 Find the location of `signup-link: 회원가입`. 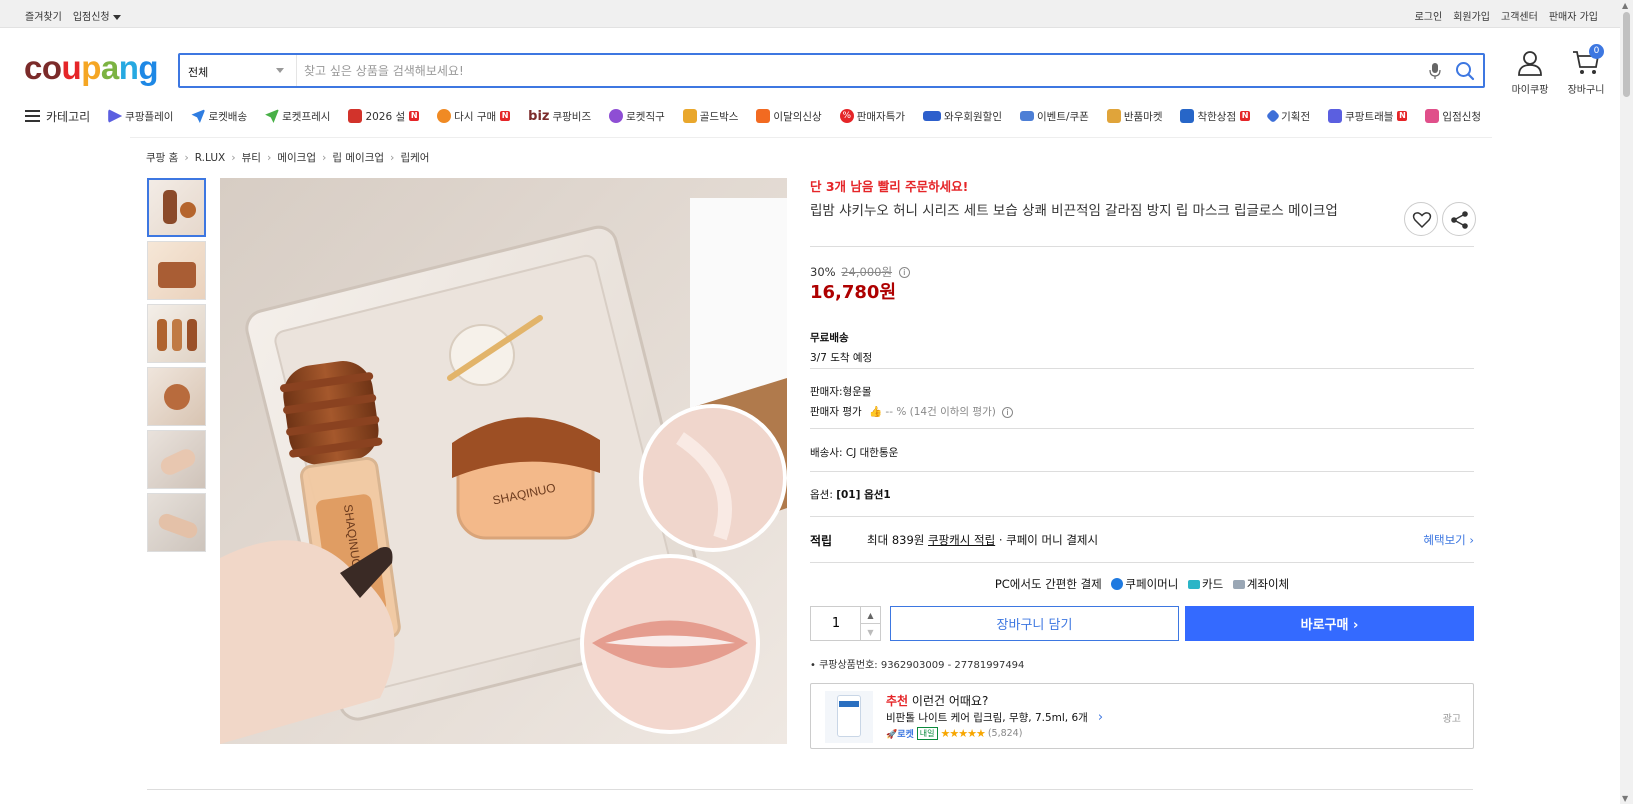

signup-link: 회원가입 is located at coordinates (1471, 15).